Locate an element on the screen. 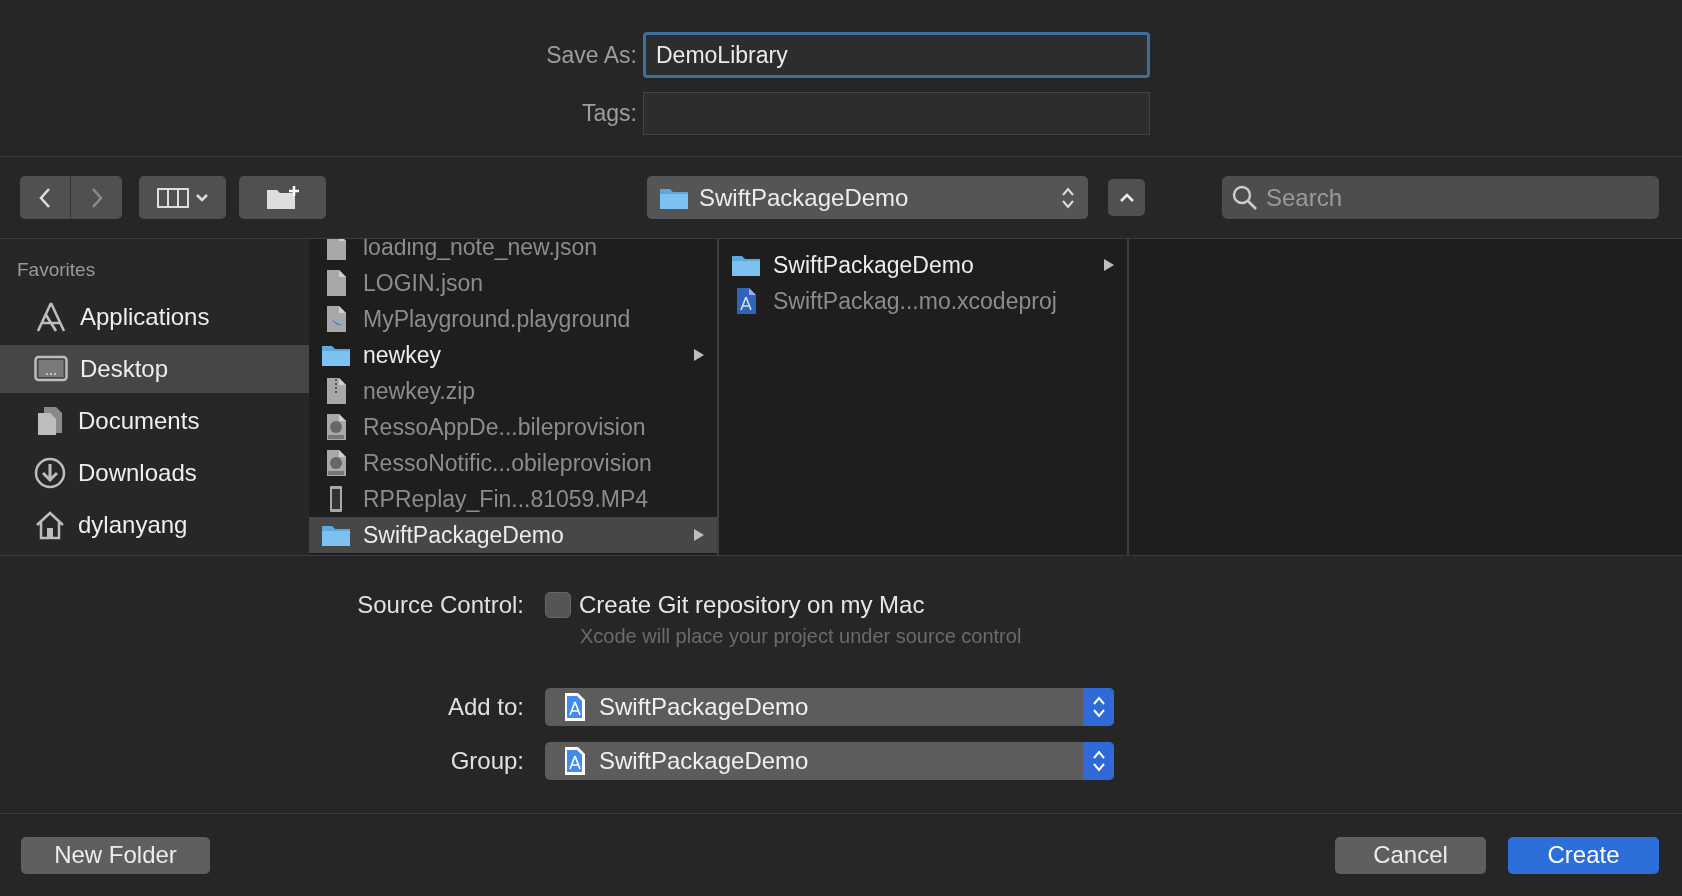 The image size is (1682, 896). file-row: RessoAppDe...bileprovision is located at coordinates (513, 427).